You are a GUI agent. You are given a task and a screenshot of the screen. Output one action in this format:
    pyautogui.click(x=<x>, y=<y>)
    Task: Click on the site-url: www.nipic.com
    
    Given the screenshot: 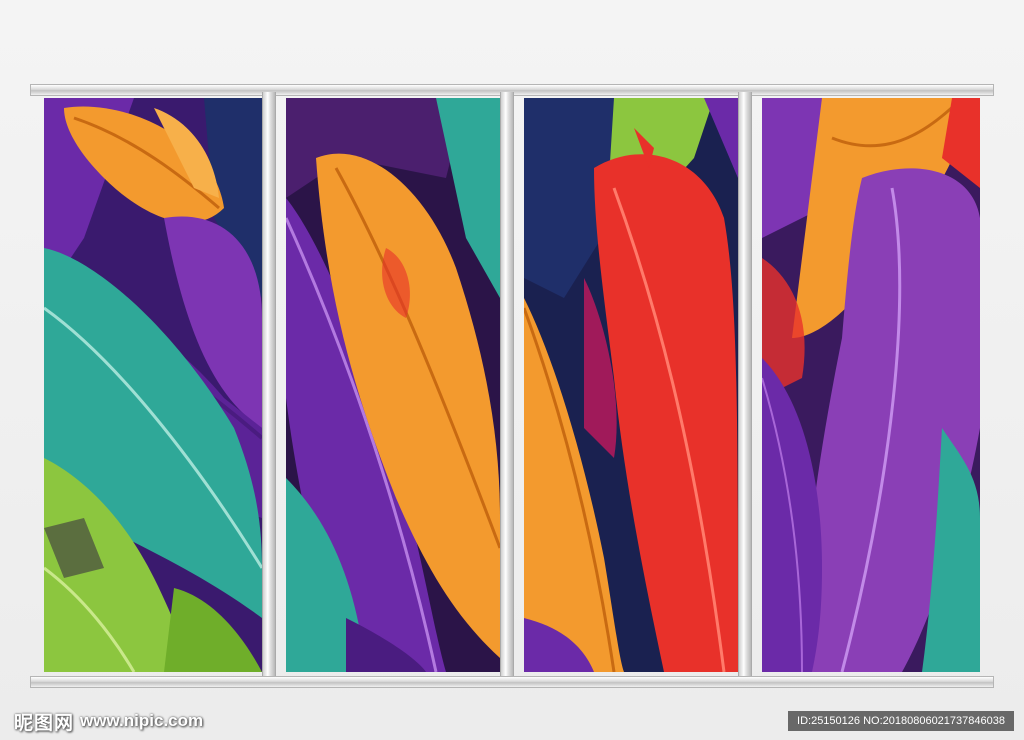 What is the action you would take?
    pyautogui.click(x=142, y=720)
    